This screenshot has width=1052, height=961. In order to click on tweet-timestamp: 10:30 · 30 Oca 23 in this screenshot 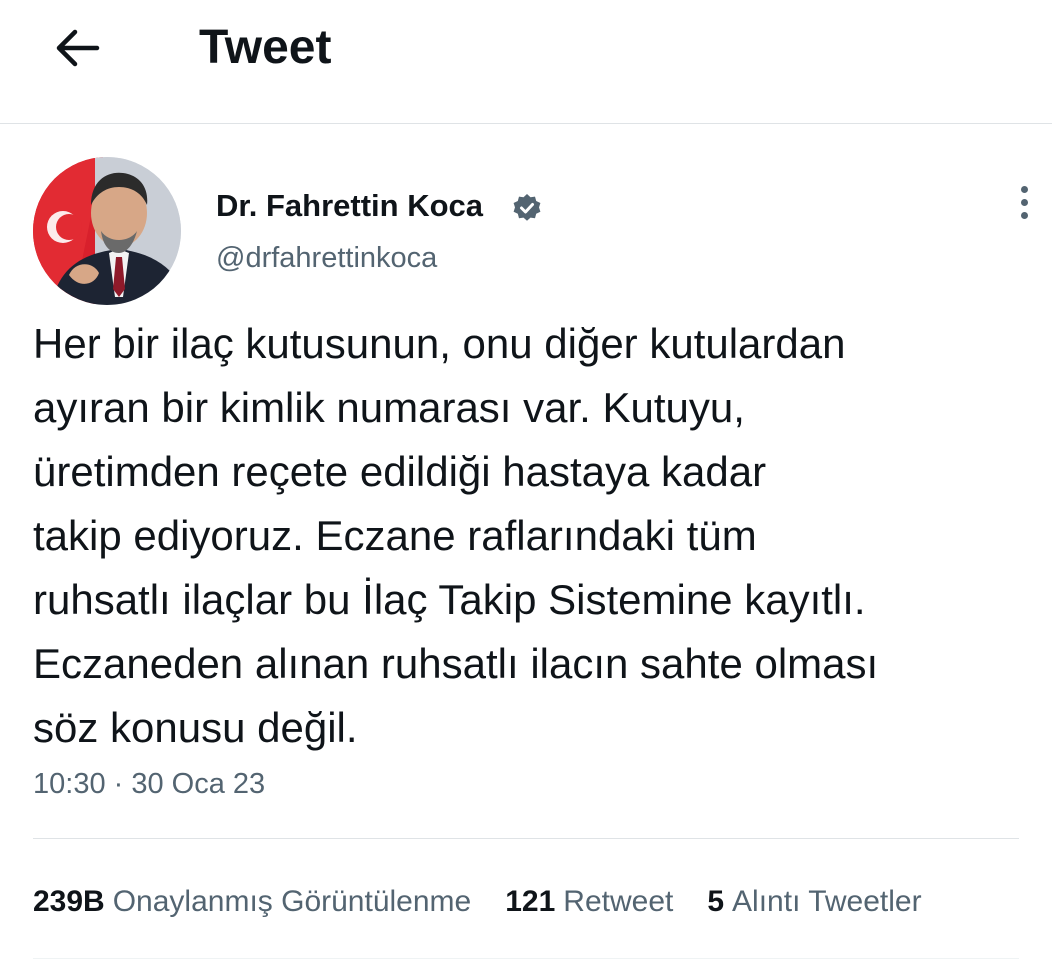, I will do `click(149, 784)`.